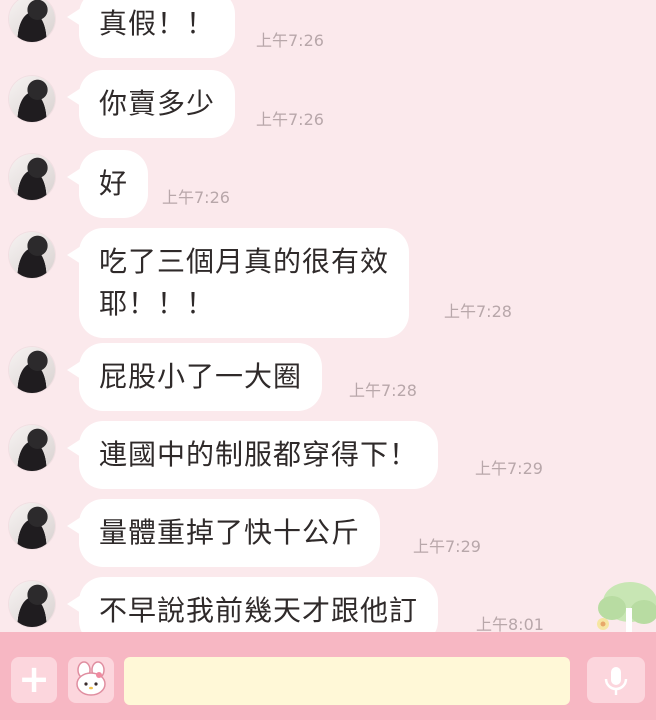  I want to click on message-bubble: 不早說我前幾天才跟他訂, so click(252, 604).